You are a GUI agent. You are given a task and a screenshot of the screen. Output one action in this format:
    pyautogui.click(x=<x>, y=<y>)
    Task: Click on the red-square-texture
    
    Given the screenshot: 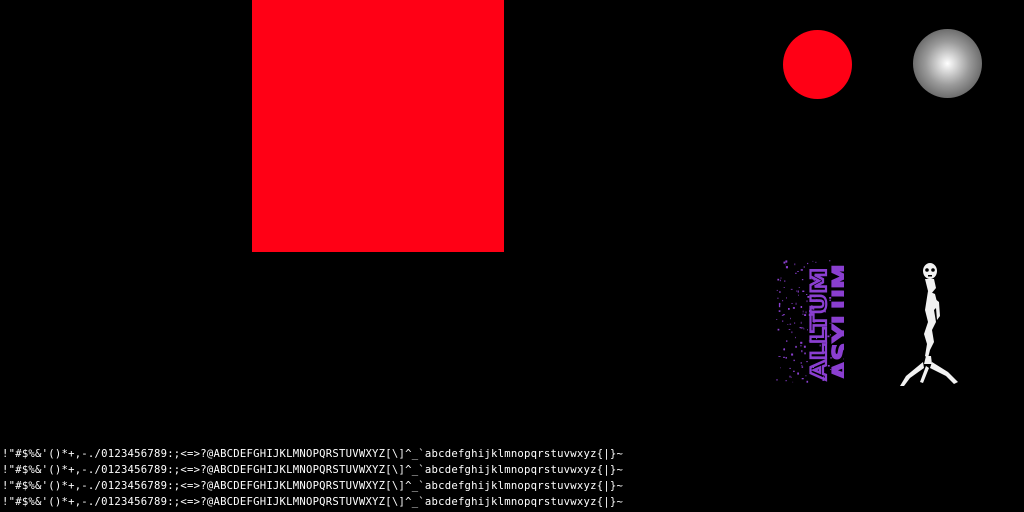 What is the action you would take?
    pyautogui.click(x=378, y=126)
    